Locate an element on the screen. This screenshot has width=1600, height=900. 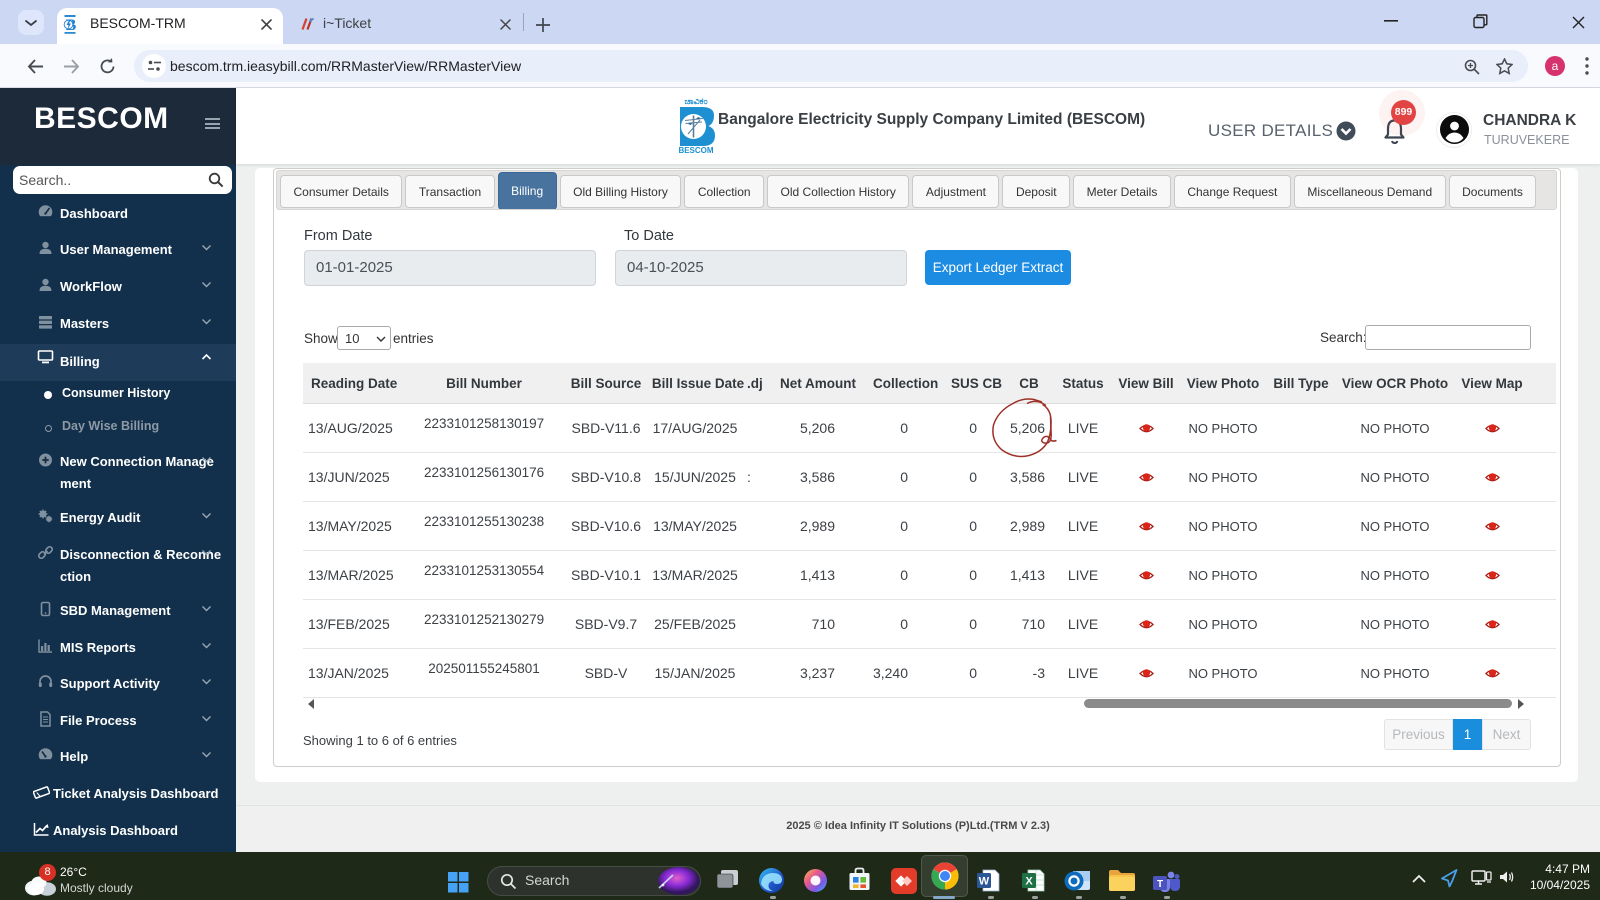
svg-text: BESCOM is located at coordinates (695, 150).